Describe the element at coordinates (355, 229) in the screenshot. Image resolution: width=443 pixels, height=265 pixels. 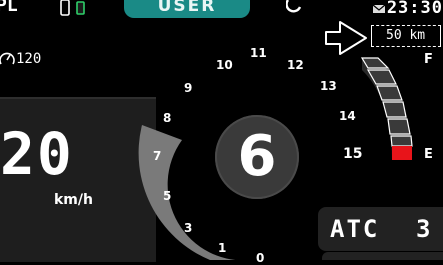
I see `atc-label: ATC` at that location.